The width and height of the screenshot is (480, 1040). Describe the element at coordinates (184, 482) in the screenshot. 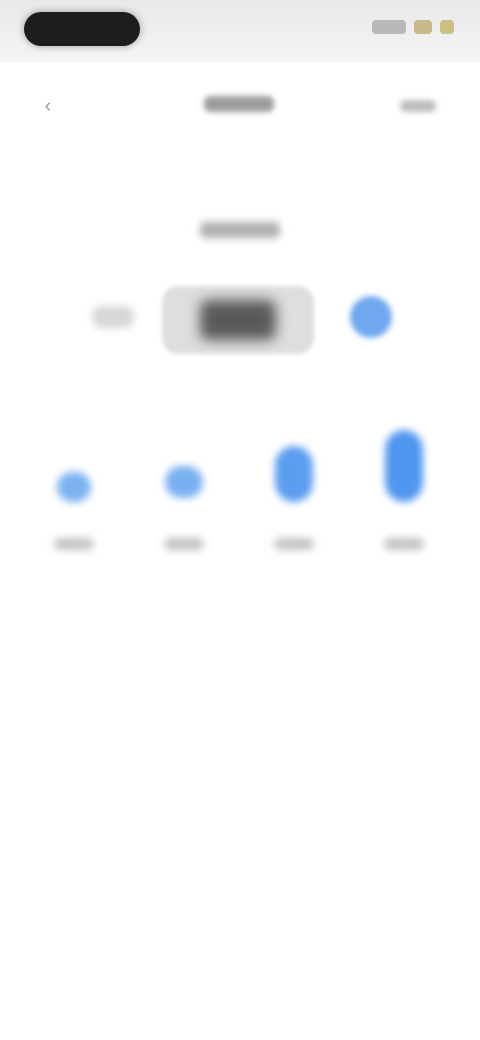

I see `option-2-icon` at that location.